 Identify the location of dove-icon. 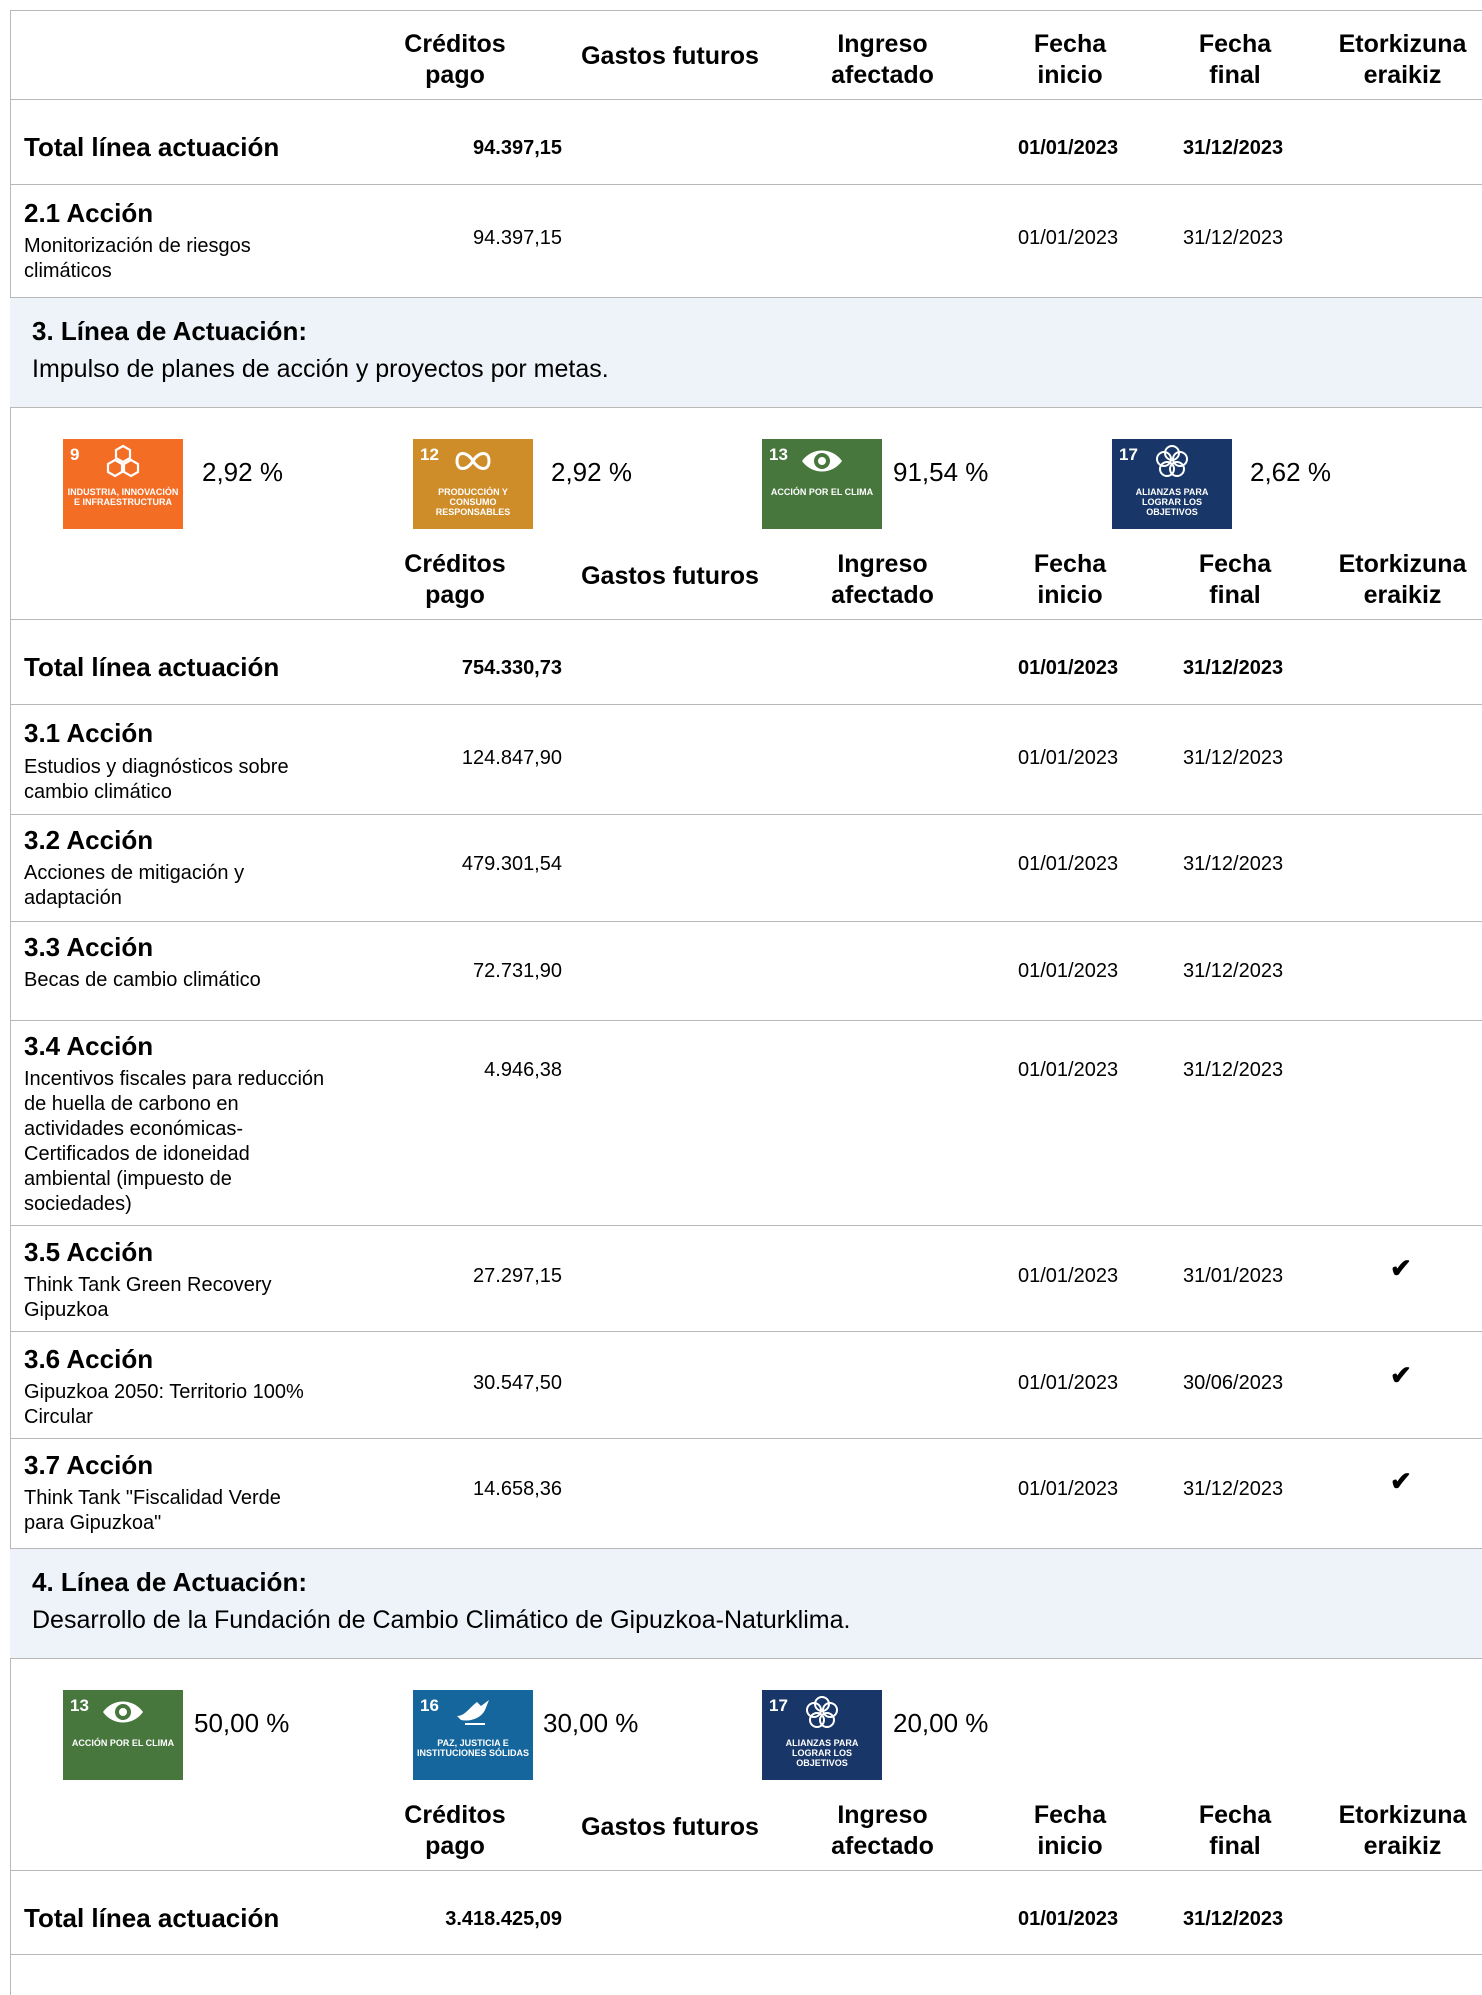
(473, 1712).